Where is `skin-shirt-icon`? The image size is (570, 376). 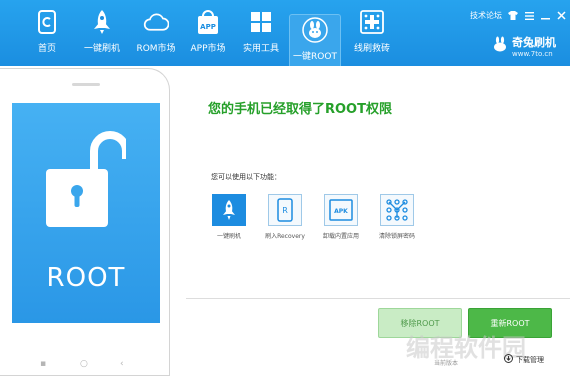 skin-shirt-icon is located at coordinates (513, 16).